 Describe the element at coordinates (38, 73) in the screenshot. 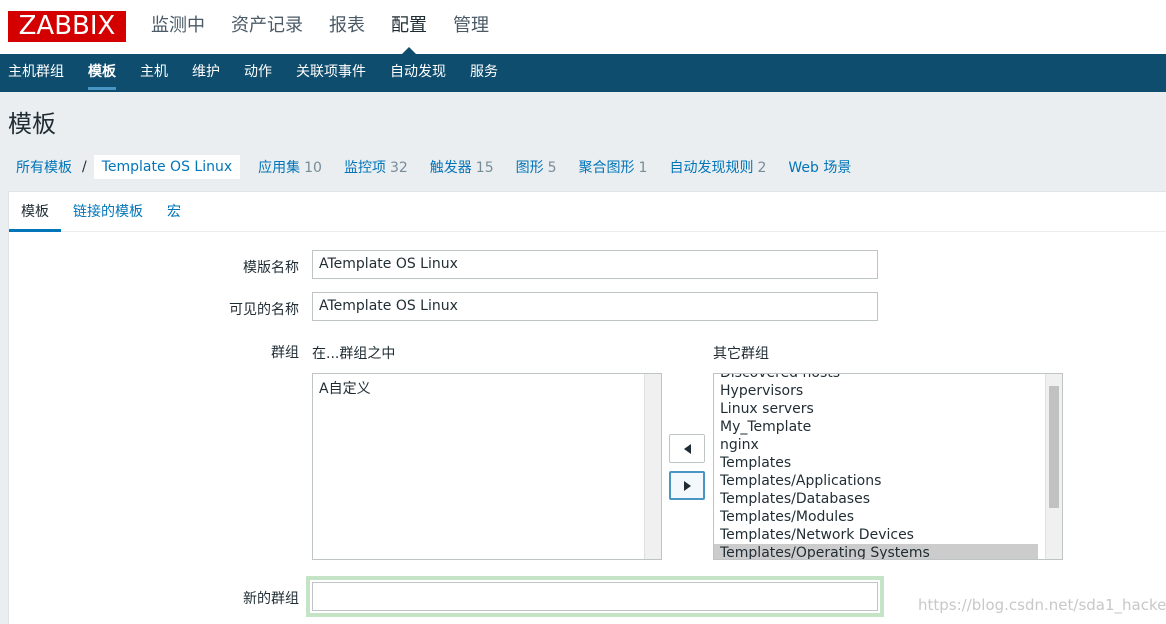

I see `submenu-host-groups: 主机群组` at that location.